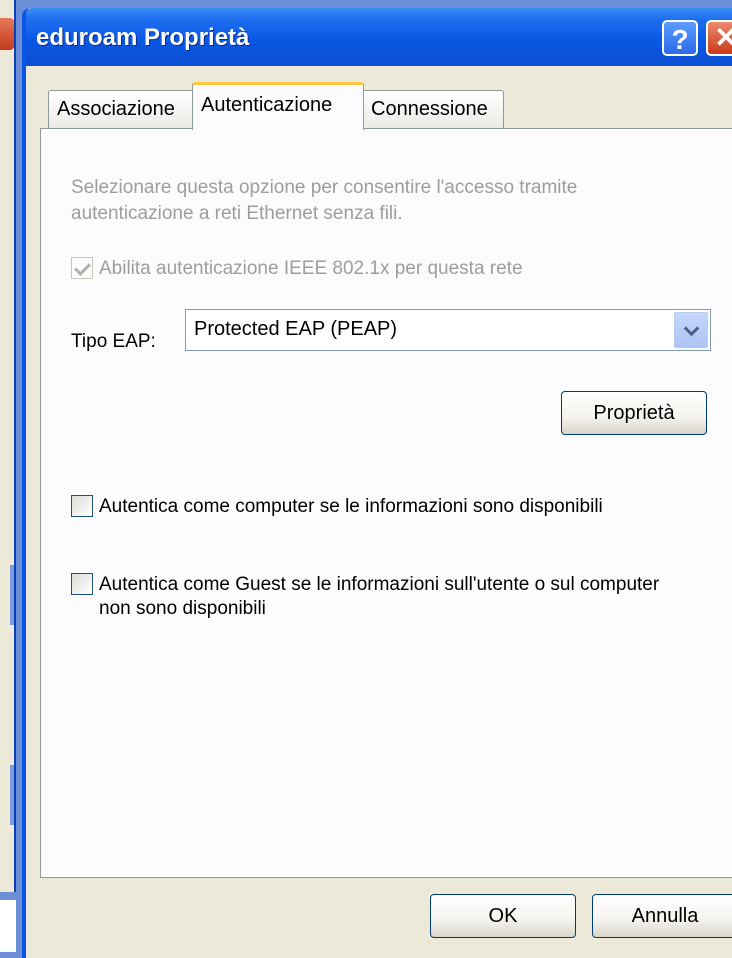 This screenshot has width=732, height=958. I want to click on close-button: ✕, so click(719, 38).